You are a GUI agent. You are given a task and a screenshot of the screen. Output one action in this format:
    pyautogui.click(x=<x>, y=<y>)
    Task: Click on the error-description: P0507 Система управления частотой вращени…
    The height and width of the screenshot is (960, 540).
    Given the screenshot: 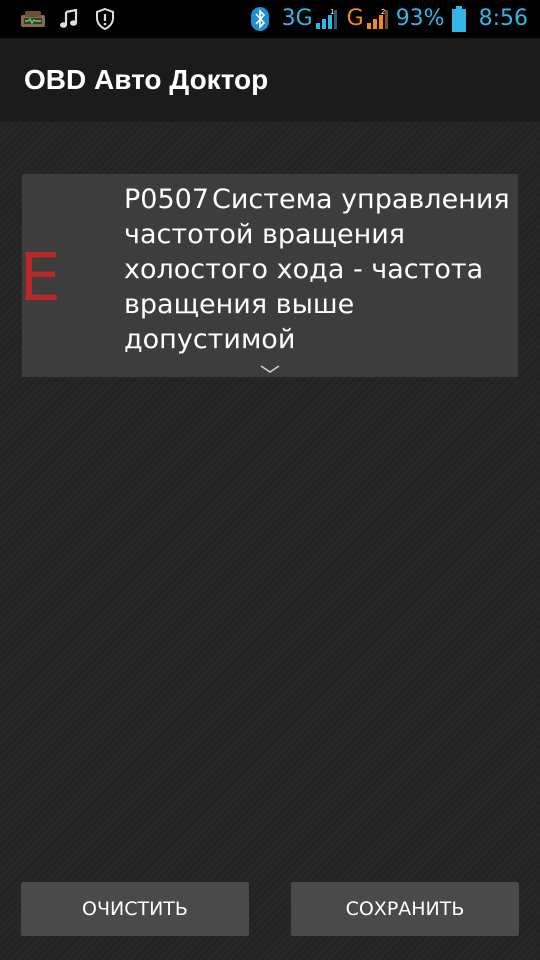 What is the action you would take?
    pyautogui.click(x=319, y=269)
    